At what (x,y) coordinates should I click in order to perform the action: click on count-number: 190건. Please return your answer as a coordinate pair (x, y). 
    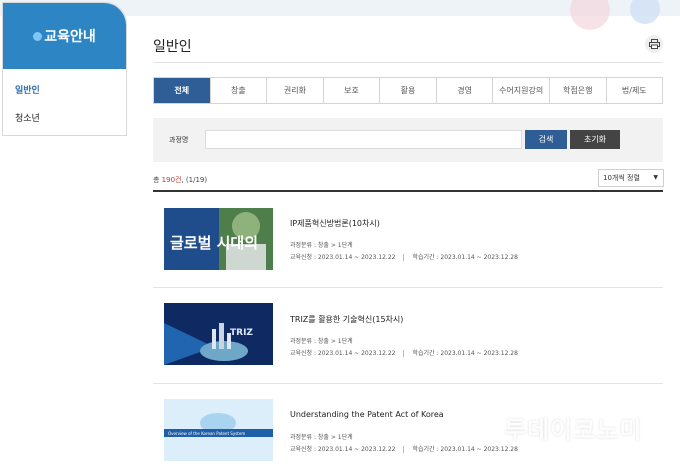
    Looking at the image, I should click on (171, 180).